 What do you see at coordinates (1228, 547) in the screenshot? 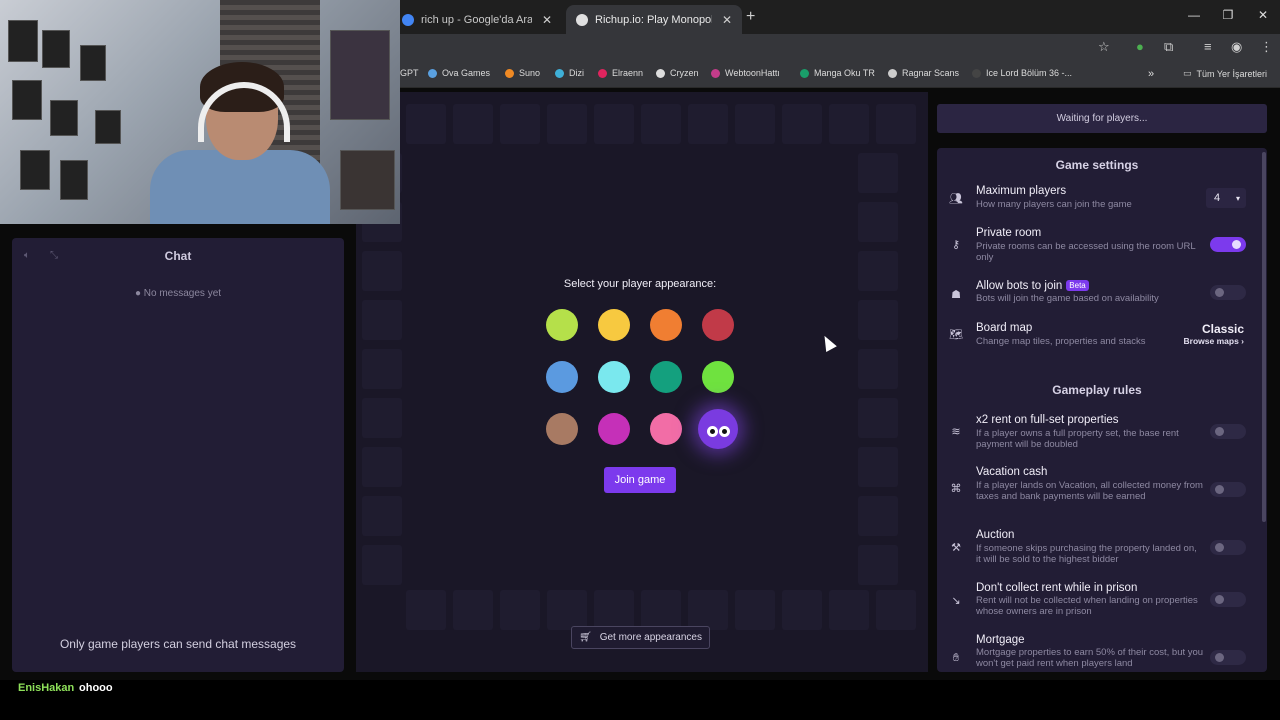
I see `auction-toggle` at bounding box center [1228, 547].